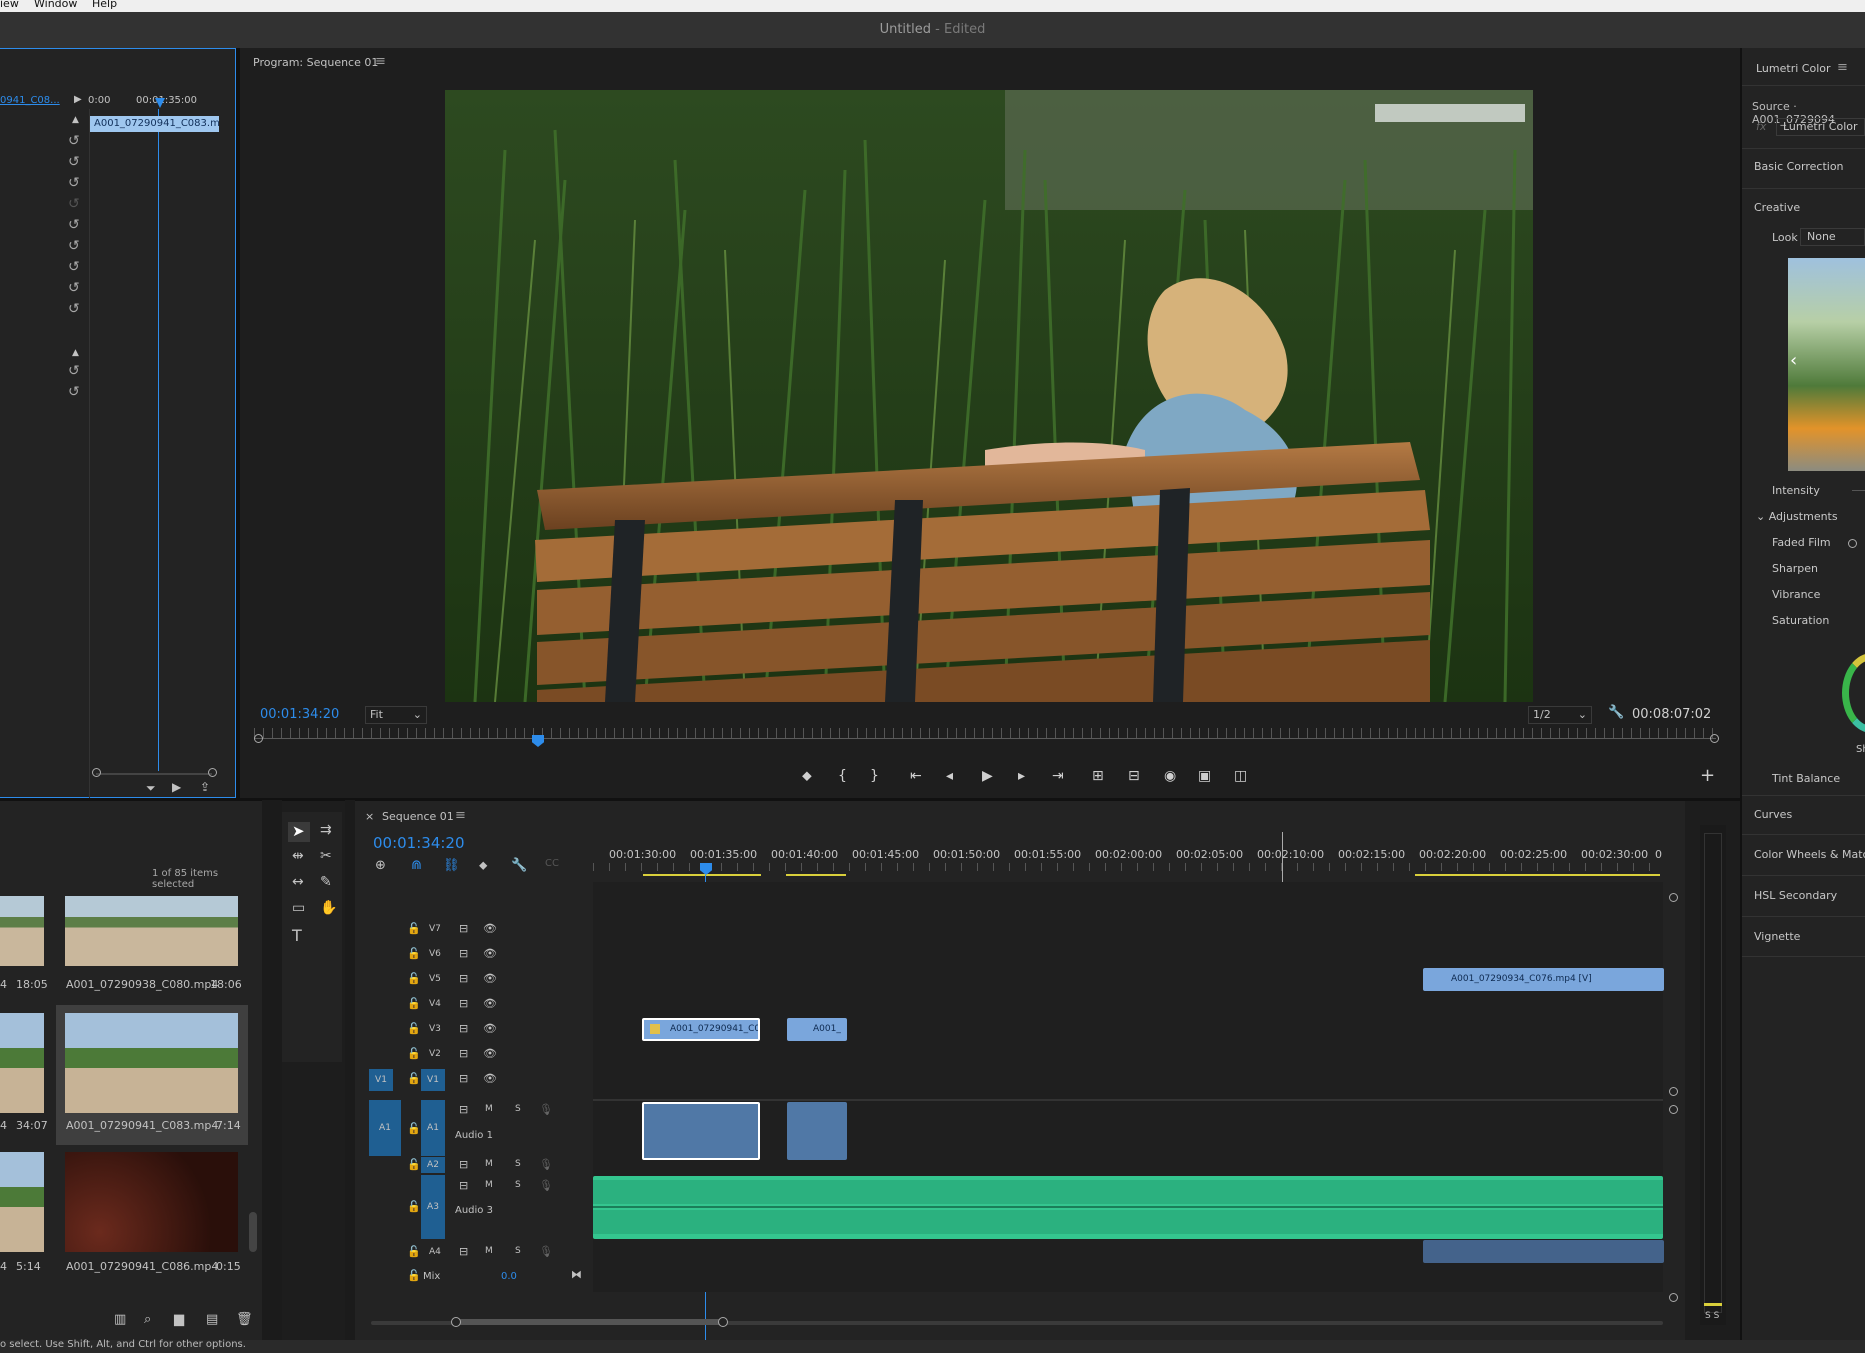 The image size is (1865, 1353). Describe the element at coordinates (326, 856) in the screenshot. I see `razor-tool-icon: ✂` at that location.